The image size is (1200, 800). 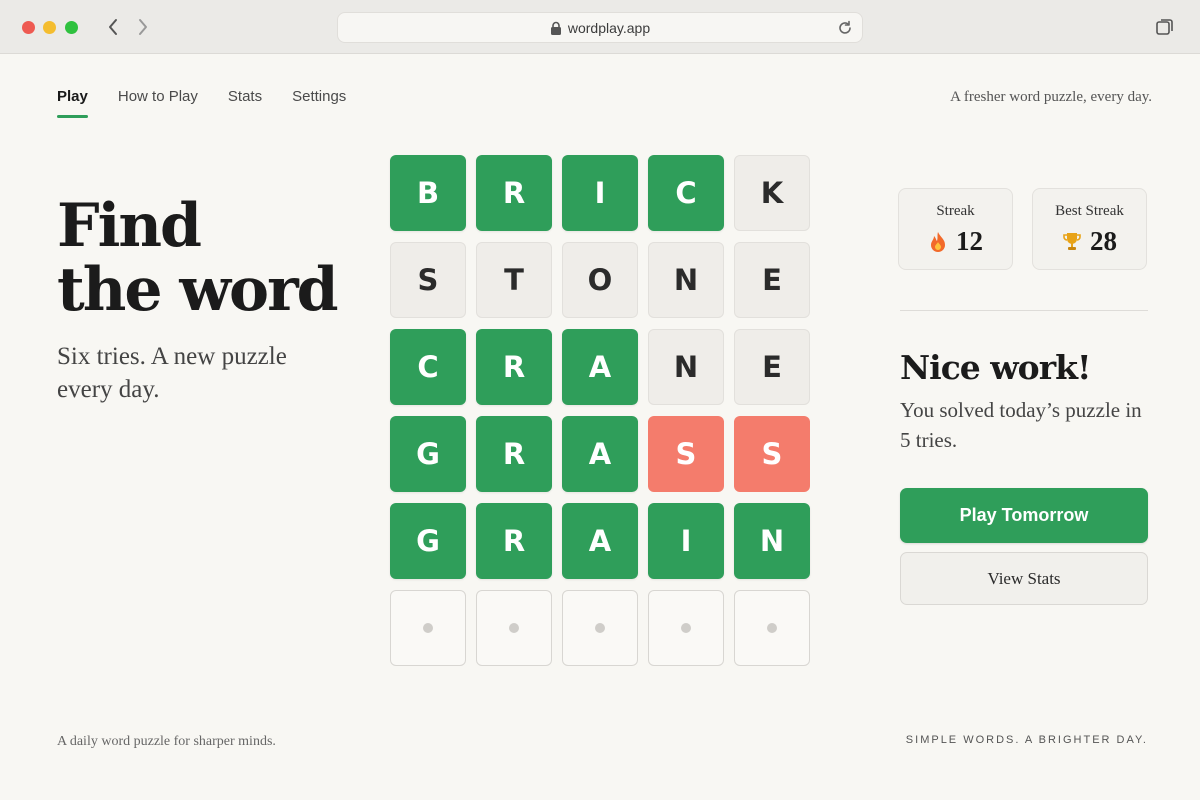 I want to click on best-streak-label: Best Streak, so click(x=1089, y=211).